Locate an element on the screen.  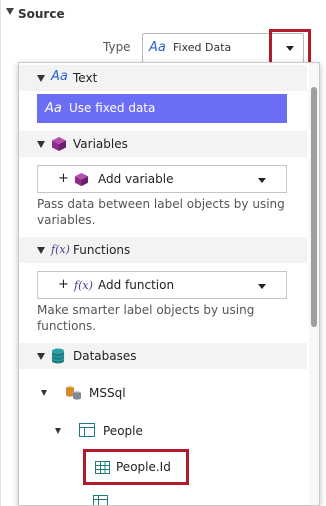
group-header-variables: Variables is located at coordinates (163, 144).